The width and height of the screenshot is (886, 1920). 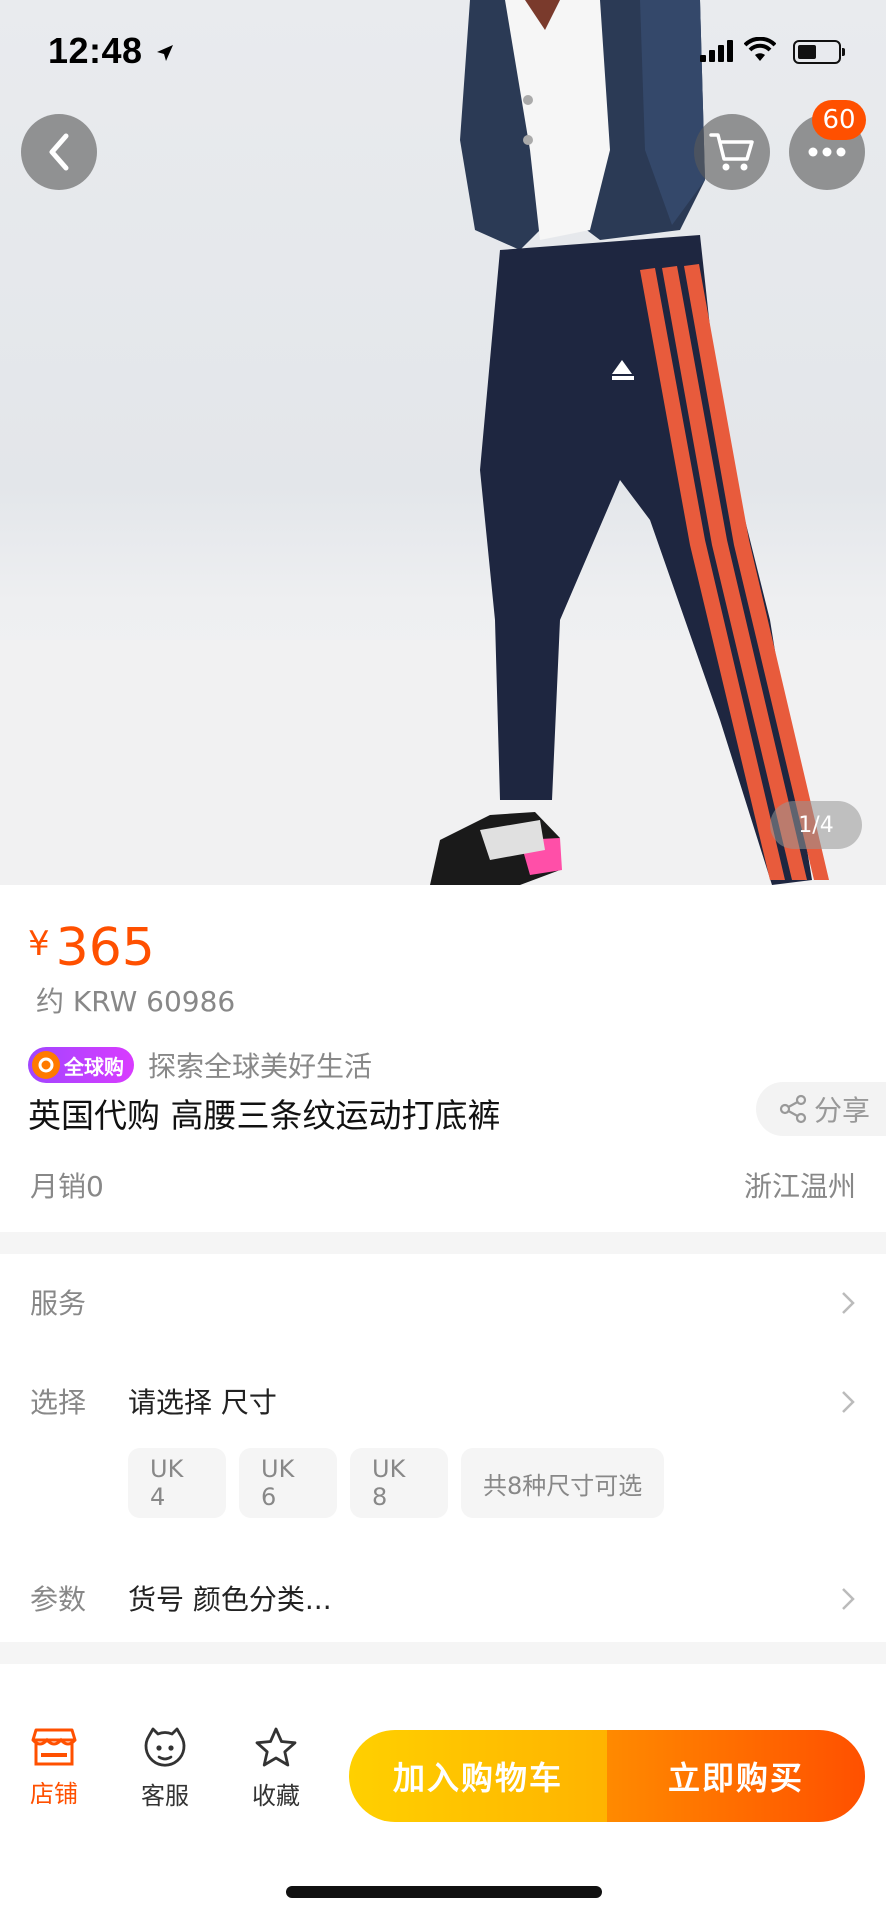 I want to click on share-button: 分享, so click(x=821, y=1109).